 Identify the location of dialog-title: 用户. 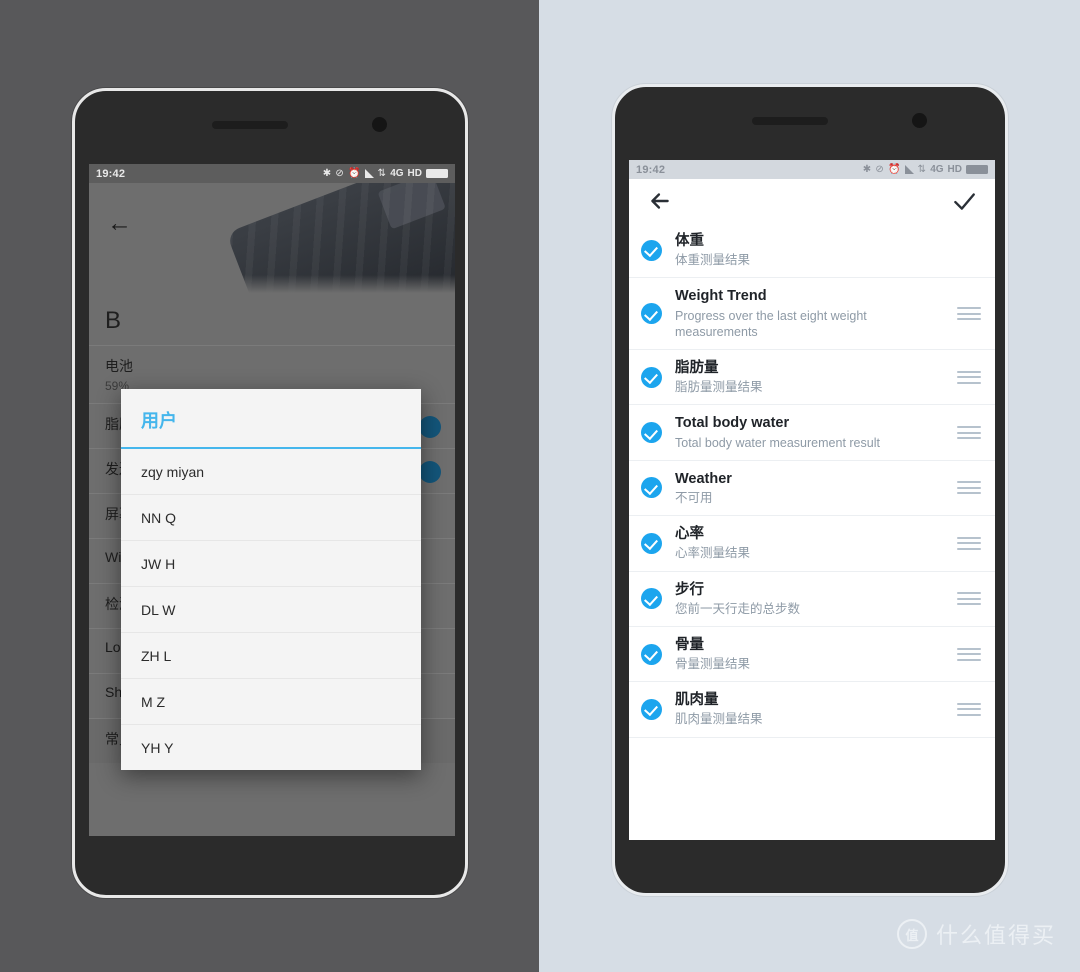
(159, 421).